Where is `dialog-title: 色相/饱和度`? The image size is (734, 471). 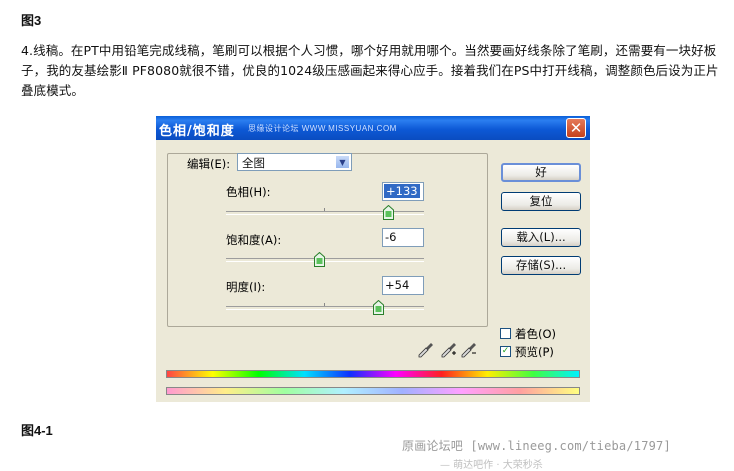 dialog-title: 色相/饱和度 is located at coordinates (197, 131).